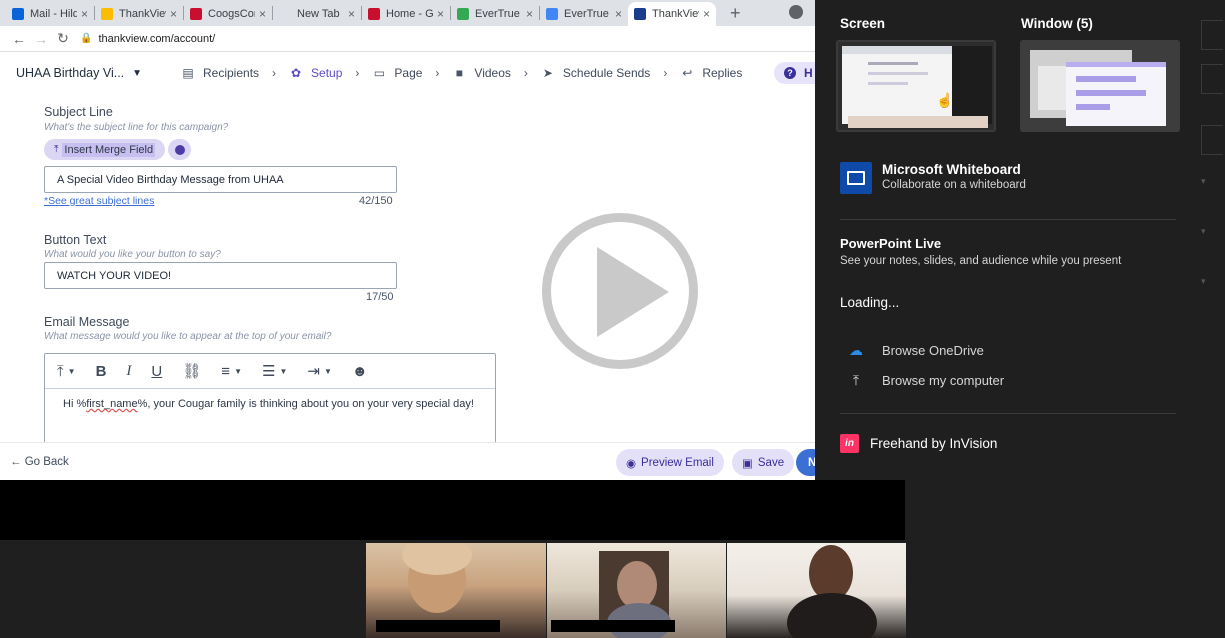 The width and height of the screenshot is (1225, 638). I want to click on profile-icon, so click(796, 12).